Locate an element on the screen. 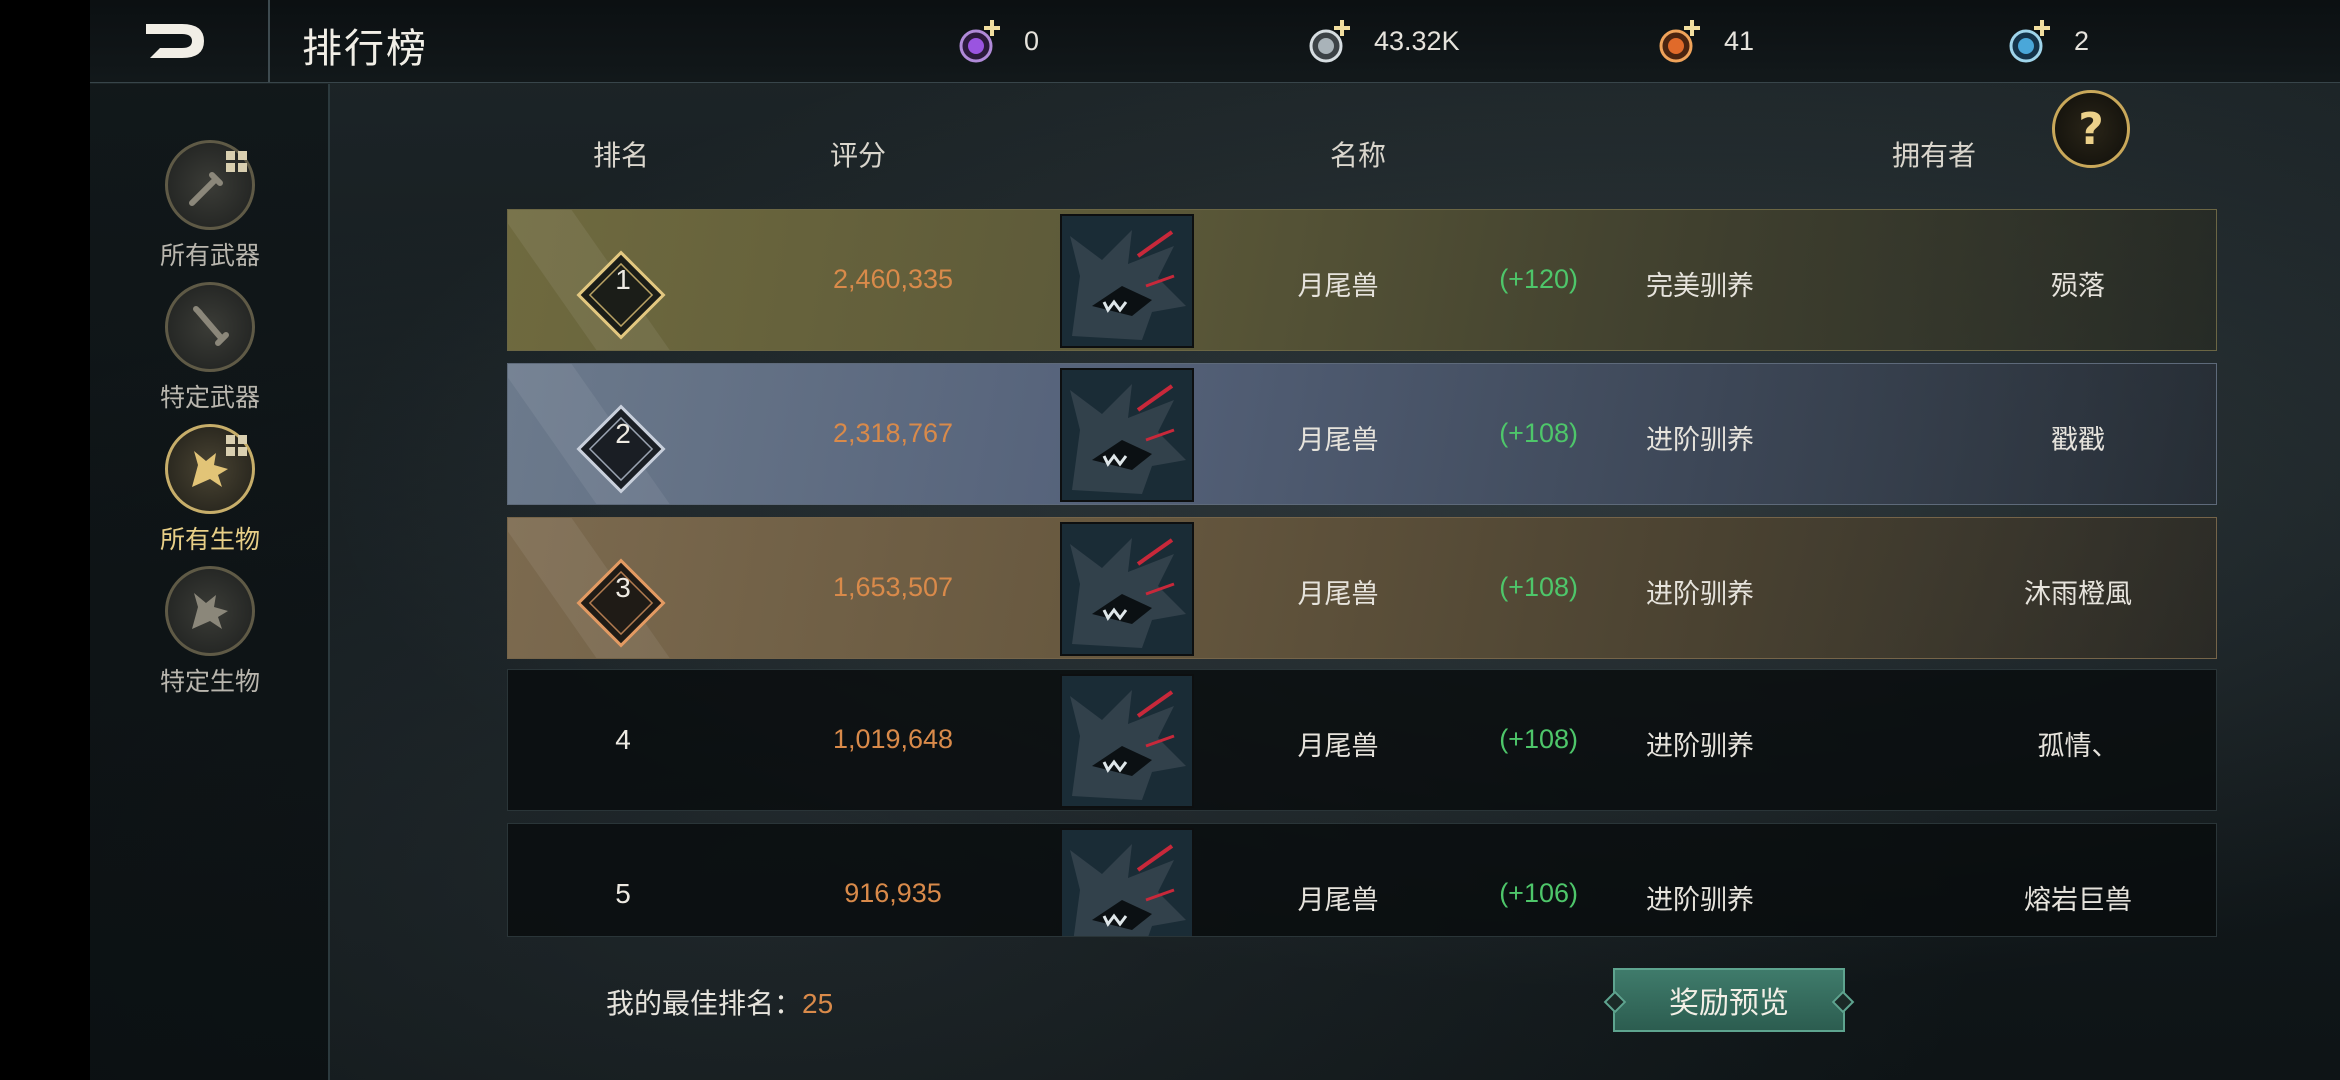  blue-orb-icon is located at coordinates (2029, 41).